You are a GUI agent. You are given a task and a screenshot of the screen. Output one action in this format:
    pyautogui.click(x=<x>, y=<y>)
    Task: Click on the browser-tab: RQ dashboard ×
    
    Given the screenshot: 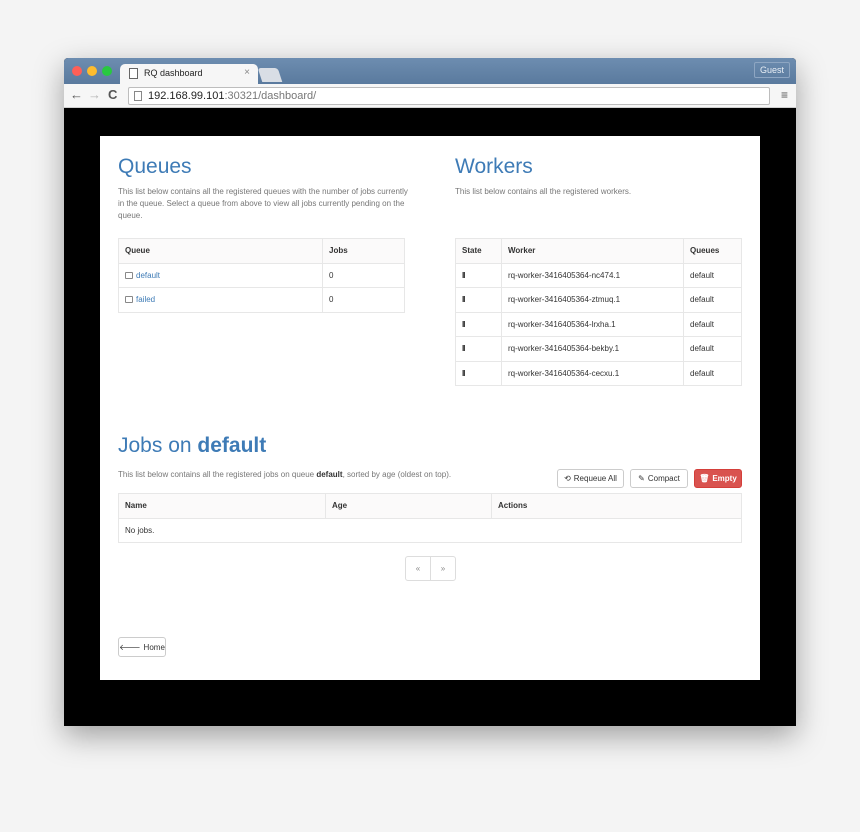 What is the action you would take?
    pyautogui.click(x=189, y=74)
    